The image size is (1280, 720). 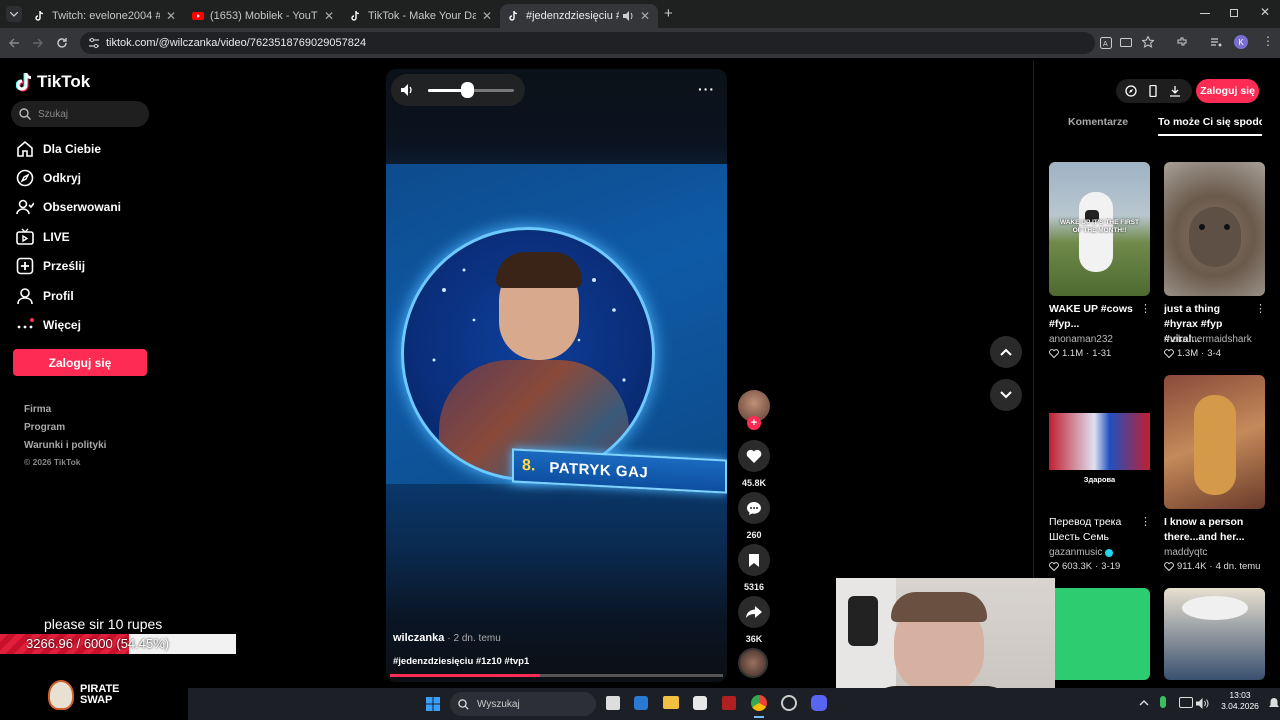 I want to click on browser-tab-active: #jedenzdziesięciu #1z10 #t ✕, so click(x=579, y=16).